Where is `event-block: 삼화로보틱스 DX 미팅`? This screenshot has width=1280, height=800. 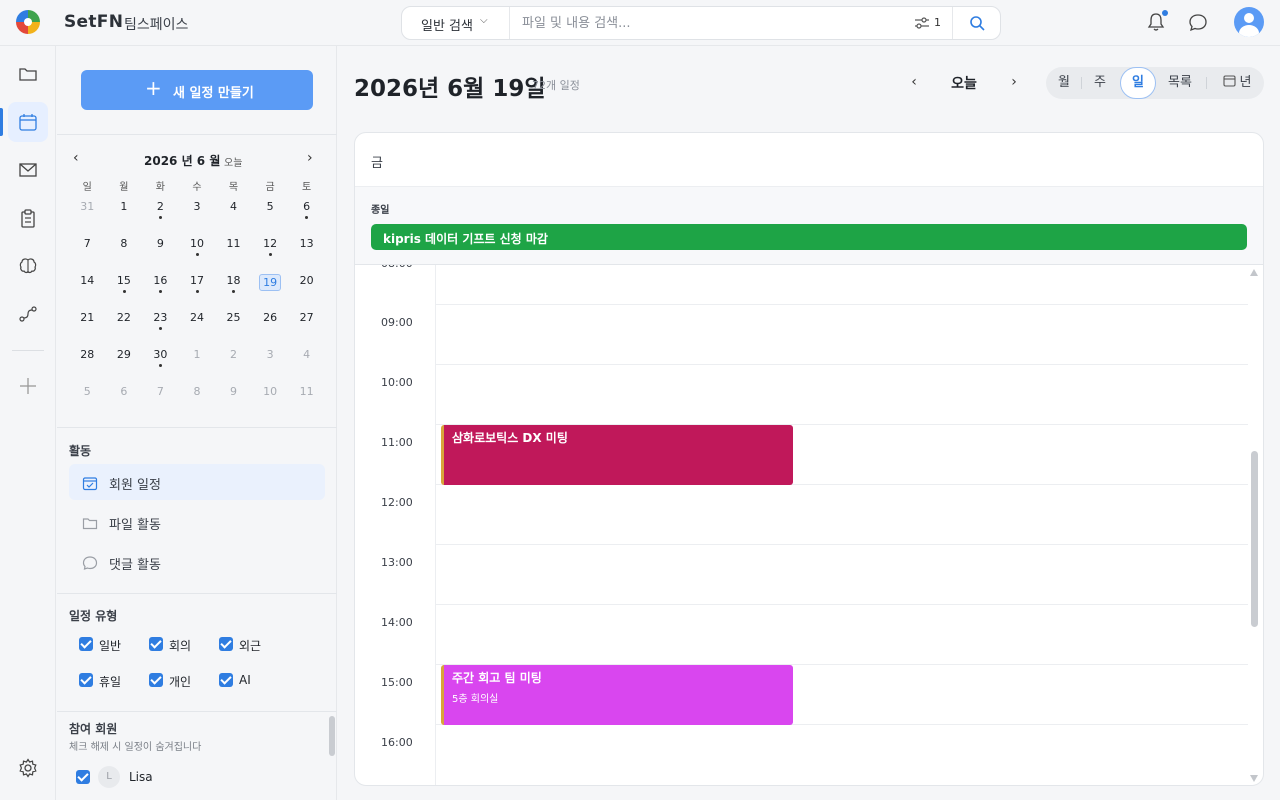
event-block: 삼화로보틱스 DX 미팅 is located at coordinates (617, 455).